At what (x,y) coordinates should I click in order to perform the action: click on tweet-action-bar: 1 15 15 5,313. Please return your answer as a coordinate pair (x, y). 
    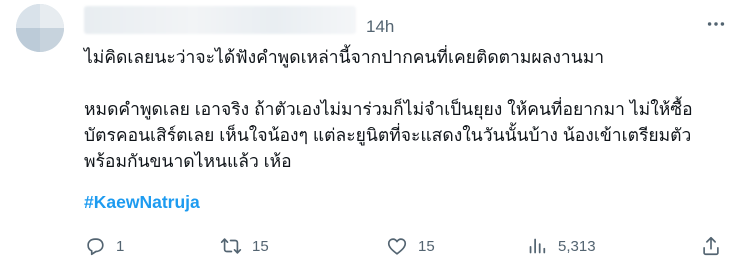
    Looking at the image, I should click on (404, 246).